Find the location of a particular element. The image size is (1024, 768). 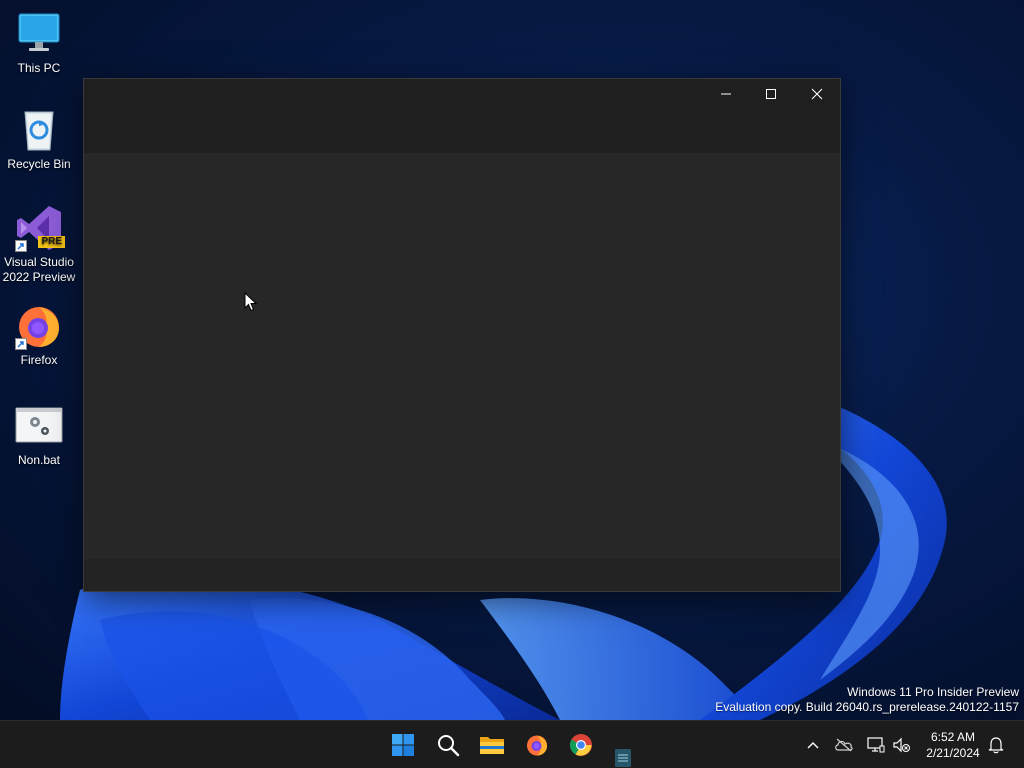

network-button is located at coordinates (876, 745).